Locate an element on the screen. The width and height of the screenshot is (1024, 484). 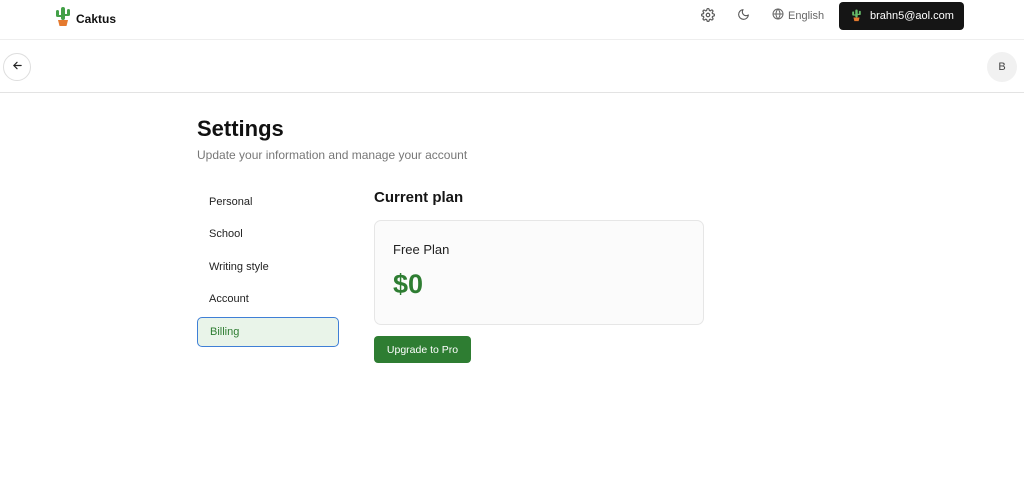
gear-icon is located at coordinates (708, 17).